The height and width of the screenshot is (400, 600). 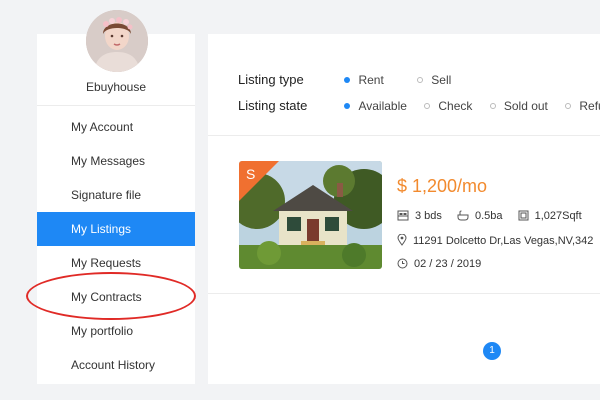 I want to click on listing-type-row: Listing type Rent Sell, so click(x=351, y=80).